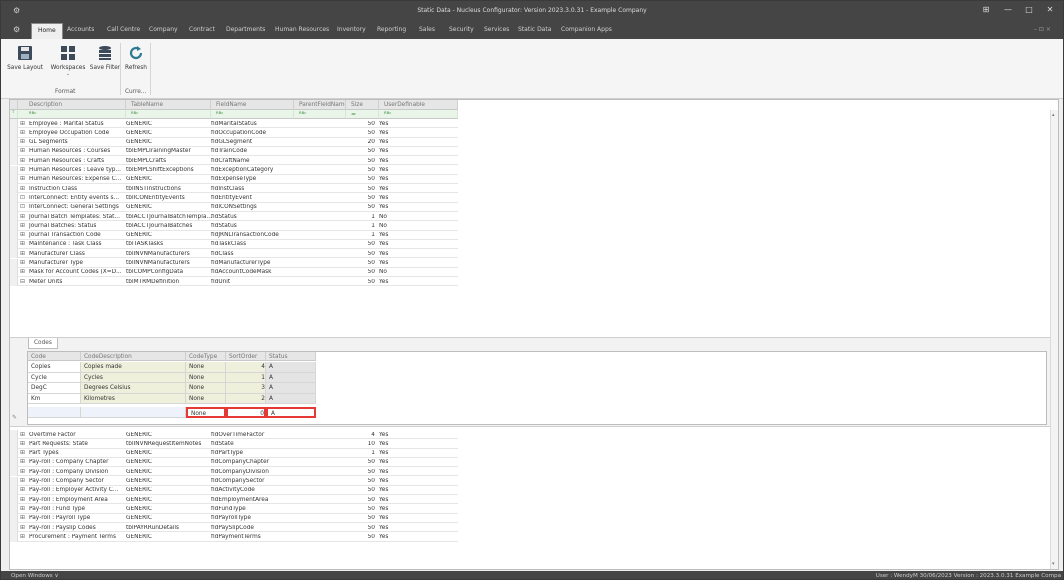  Describe the element at coordinates (24, 207) in the screenshot. I see `expand-toggle-icon: ⊡` at that location.